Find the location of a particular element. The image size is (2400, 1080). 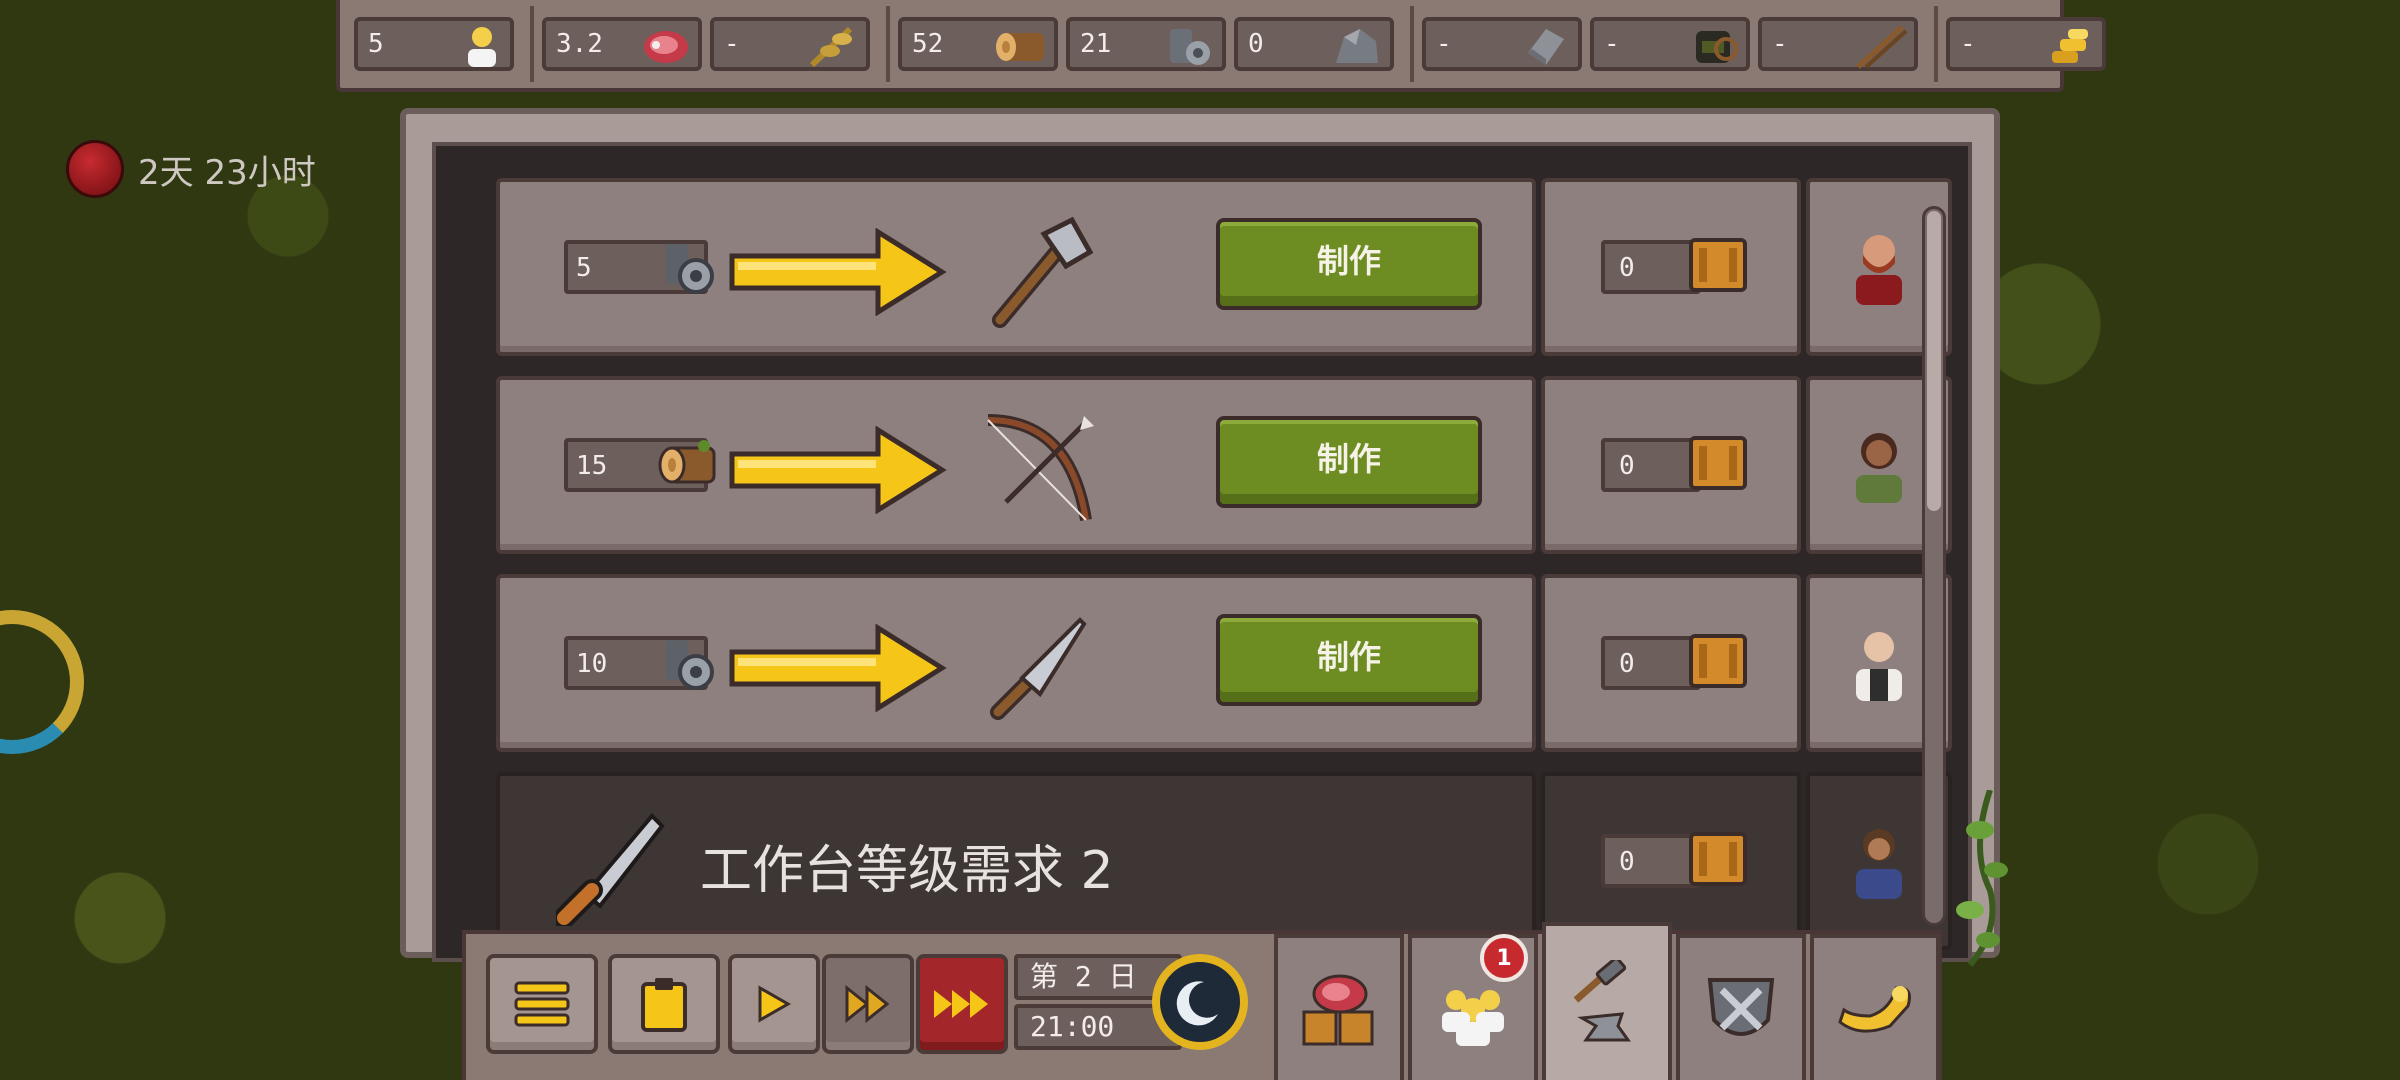

resource-value: 5 is located at coordinates (376, 44).